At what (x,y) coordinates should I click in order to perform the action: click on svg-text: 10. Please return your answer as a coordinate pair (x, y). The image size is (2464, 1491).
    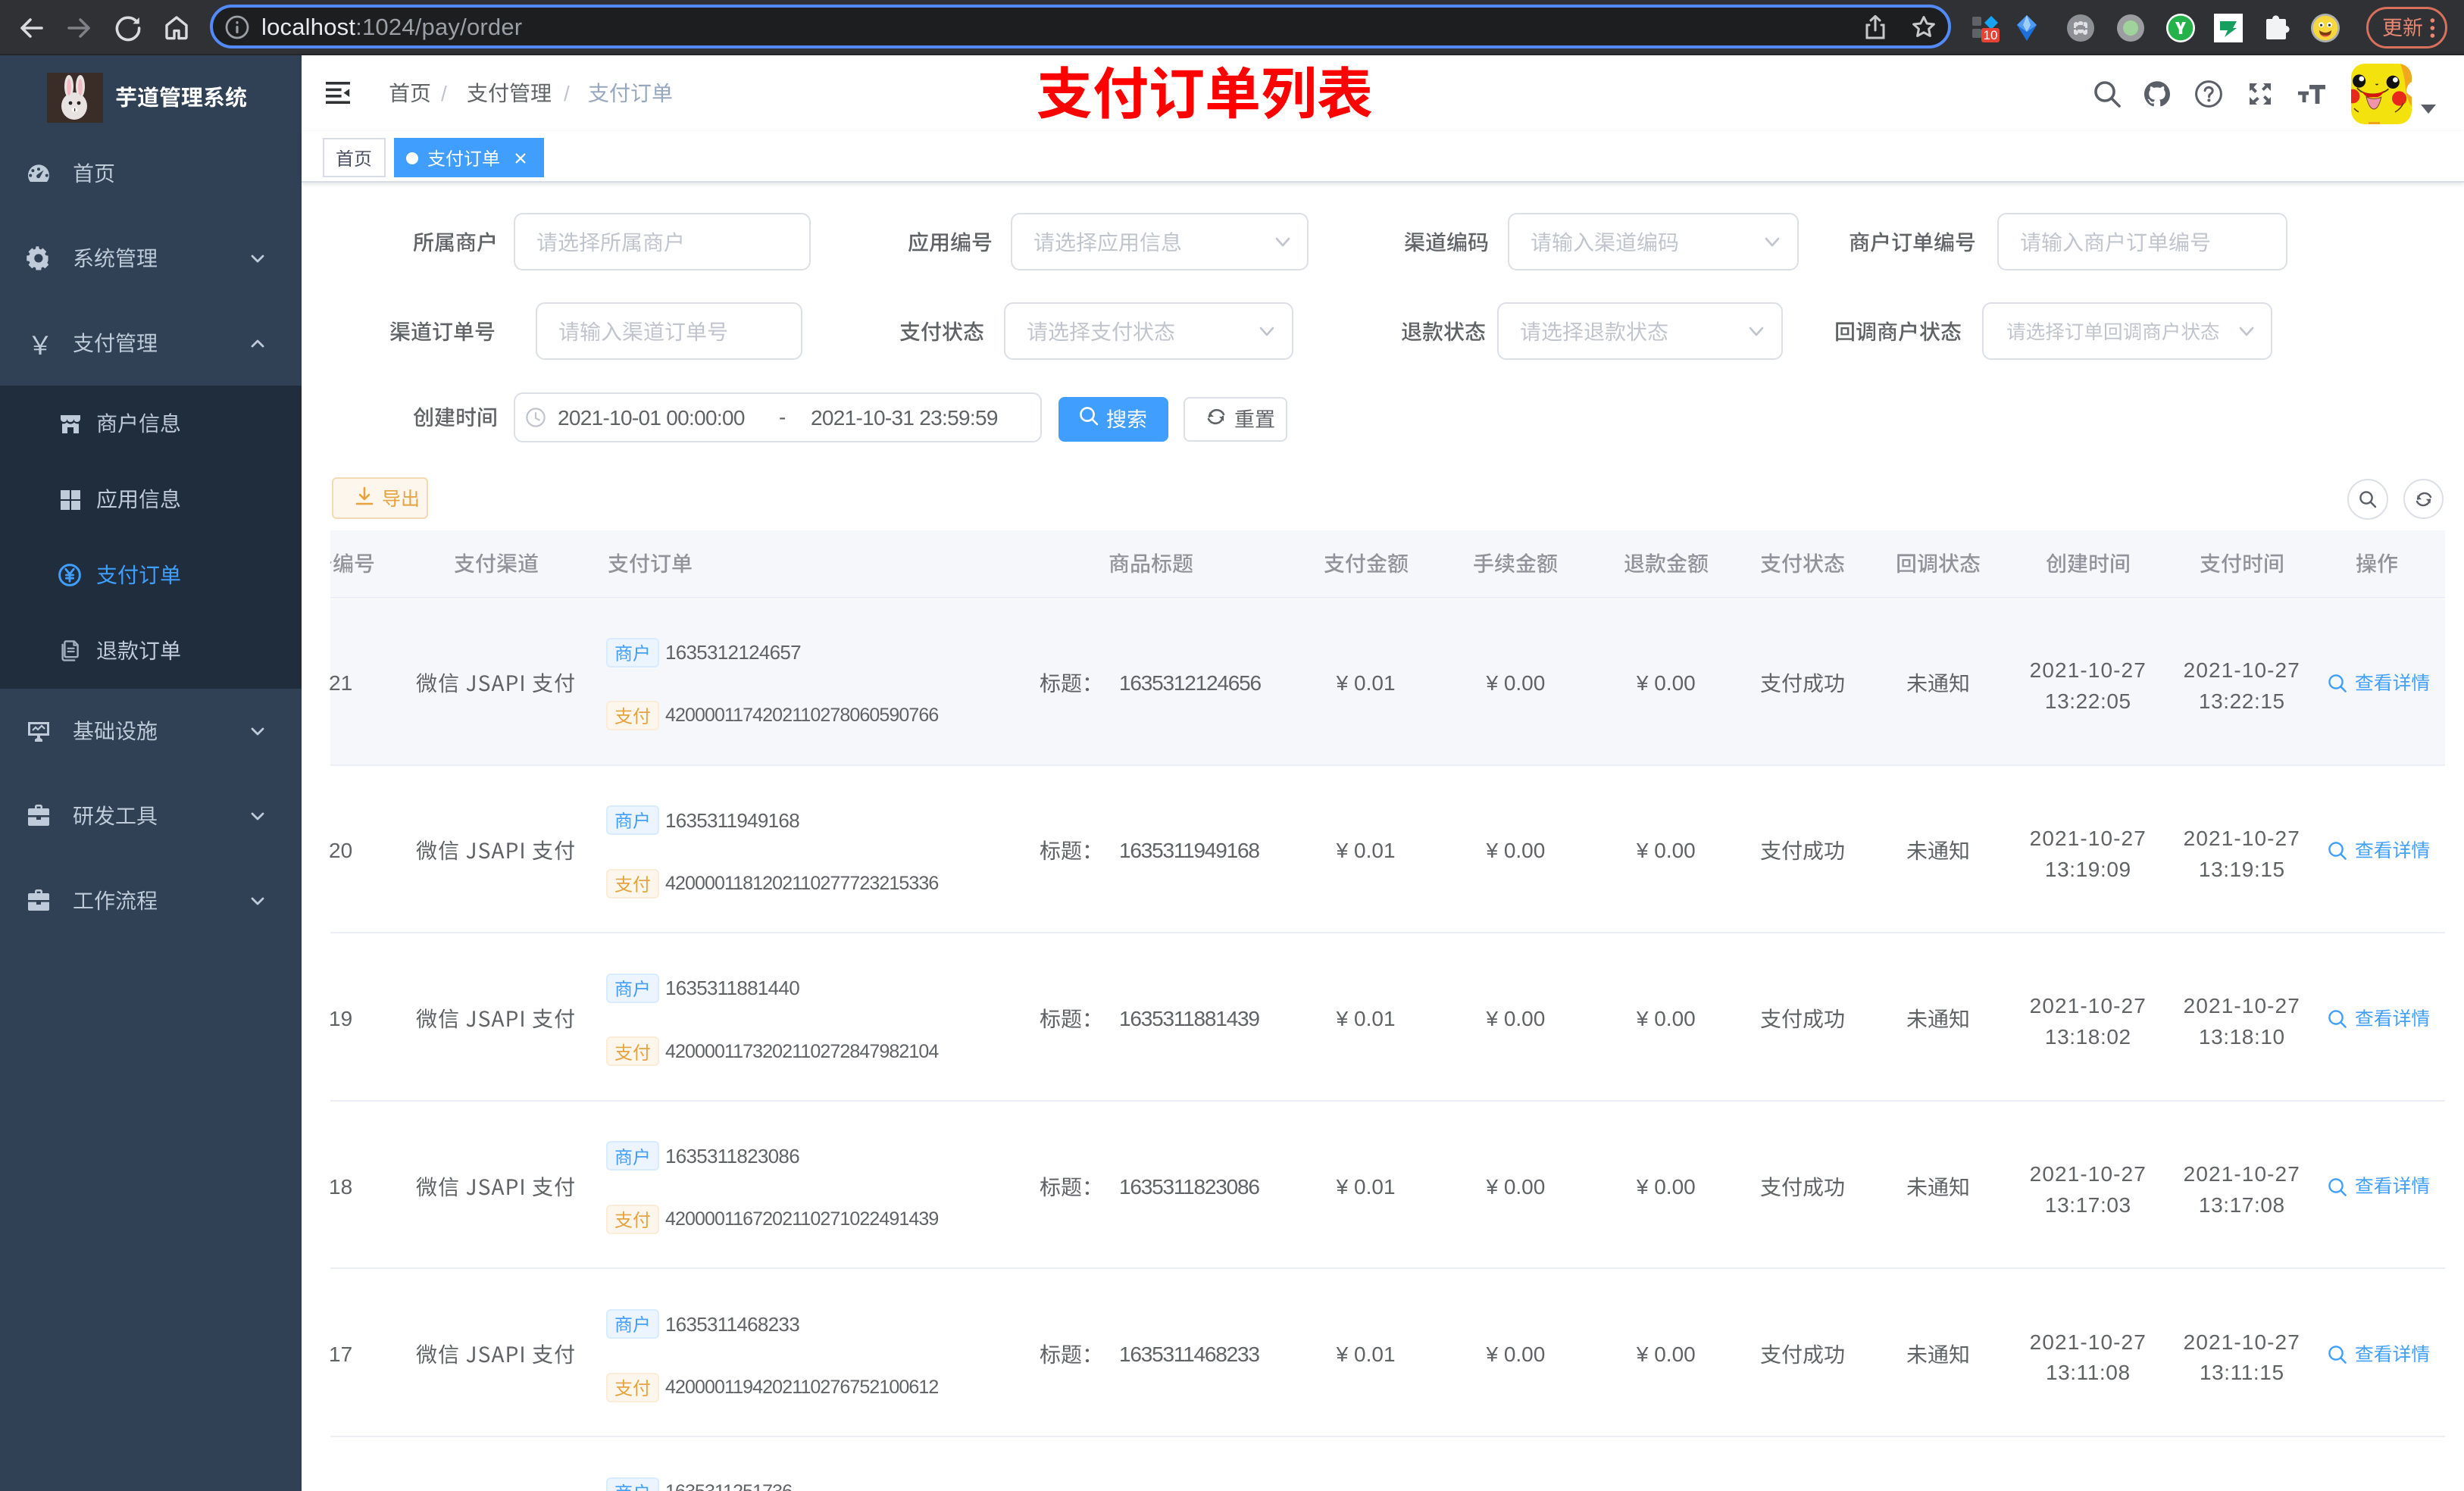
    Looking at the image, I should click on (1991, 35).